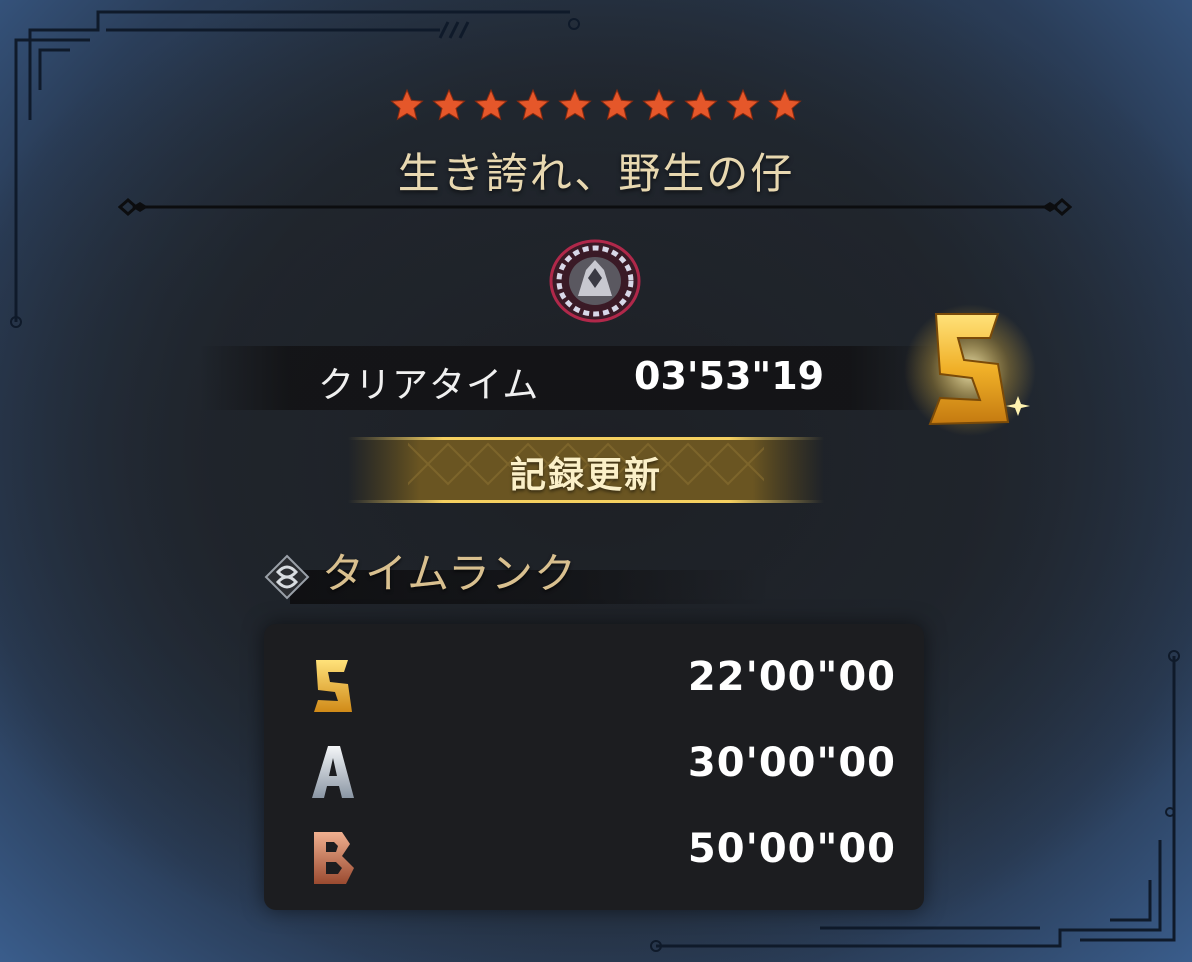 The image size is (1192, 962). I want to click on rank-s-badge-icon, so click(970, 370).